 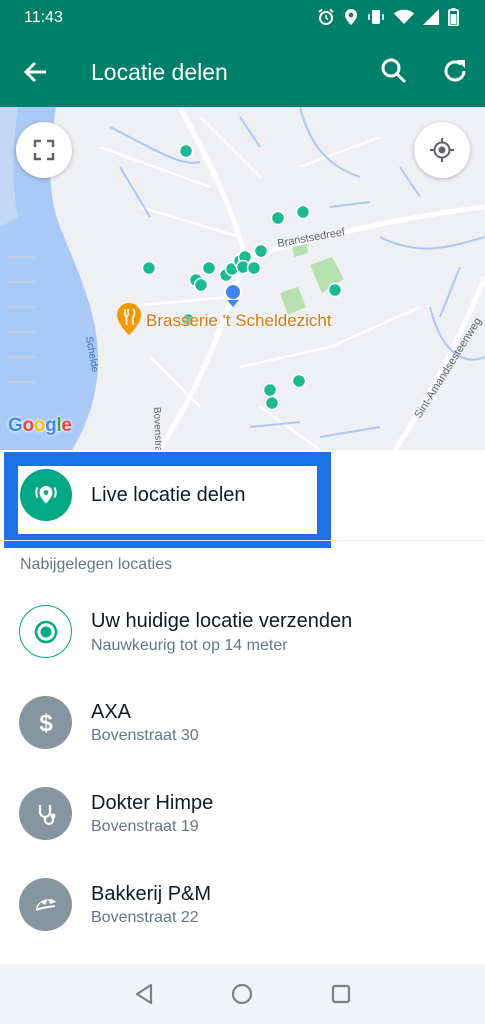 I want to click on back-arrow-icon, so click(x=34, y=72).